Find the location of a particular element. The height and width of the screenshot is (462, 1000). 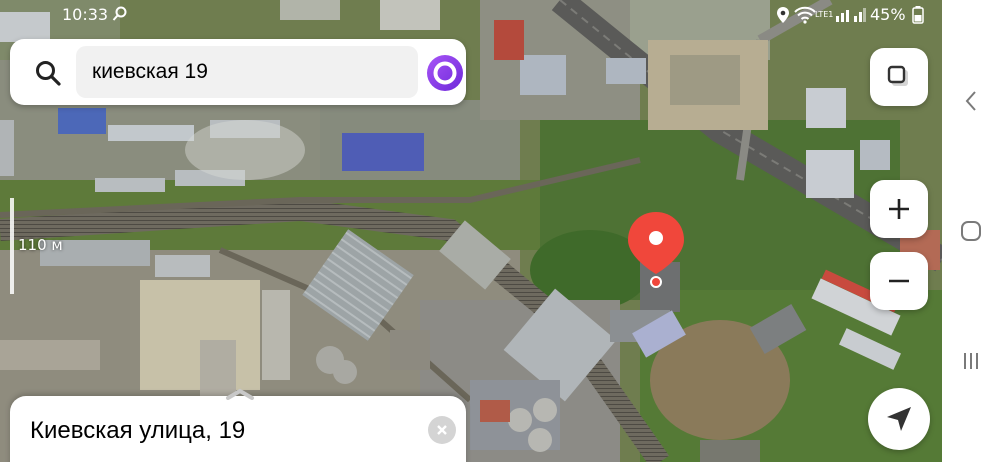

system-nav-bar is located at coordinates (971, 231).